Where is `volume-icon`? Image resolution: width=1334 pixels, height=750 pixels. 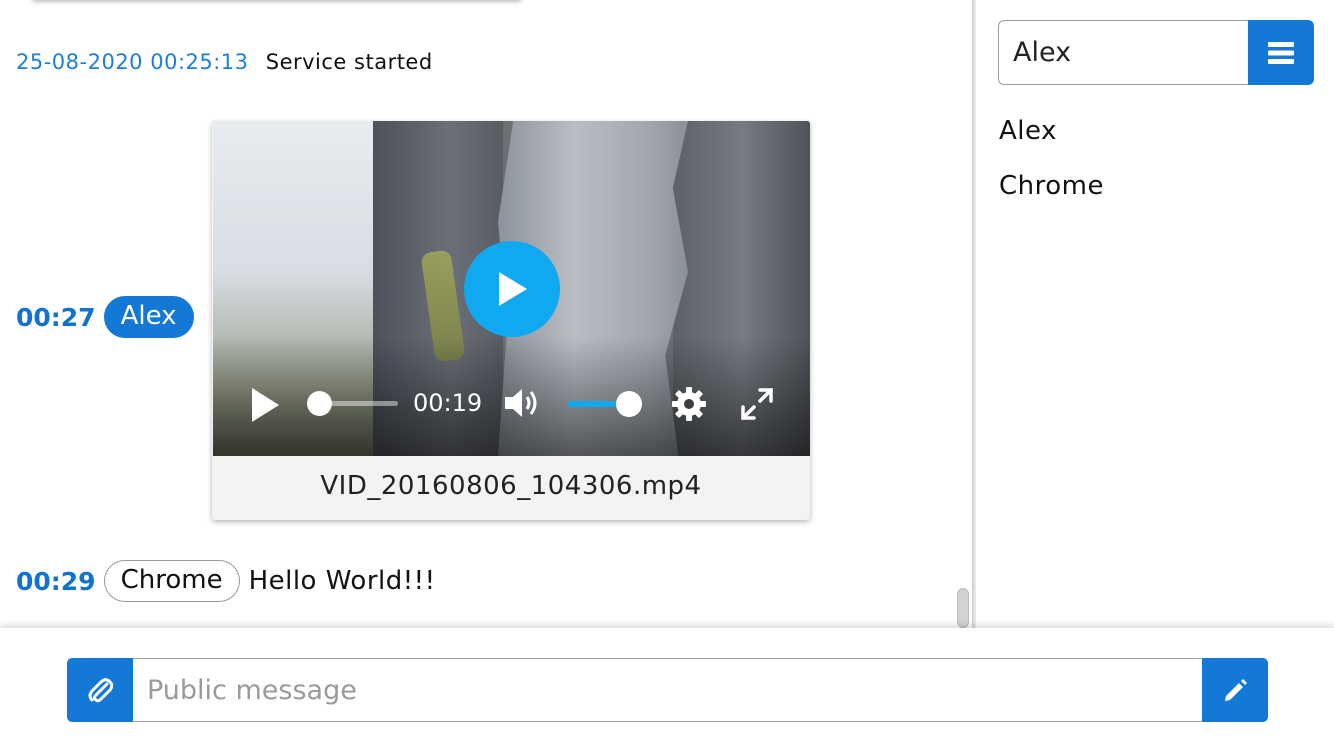
volume-icon is located at coordinates (521, 403).